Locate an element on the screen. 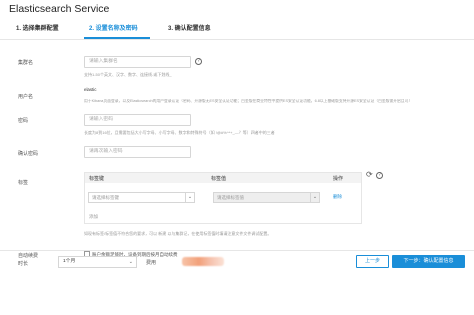 This screenshot has width=474, height=315. confirm-password-label: 确认密码 is located at coordinates (28, 154).